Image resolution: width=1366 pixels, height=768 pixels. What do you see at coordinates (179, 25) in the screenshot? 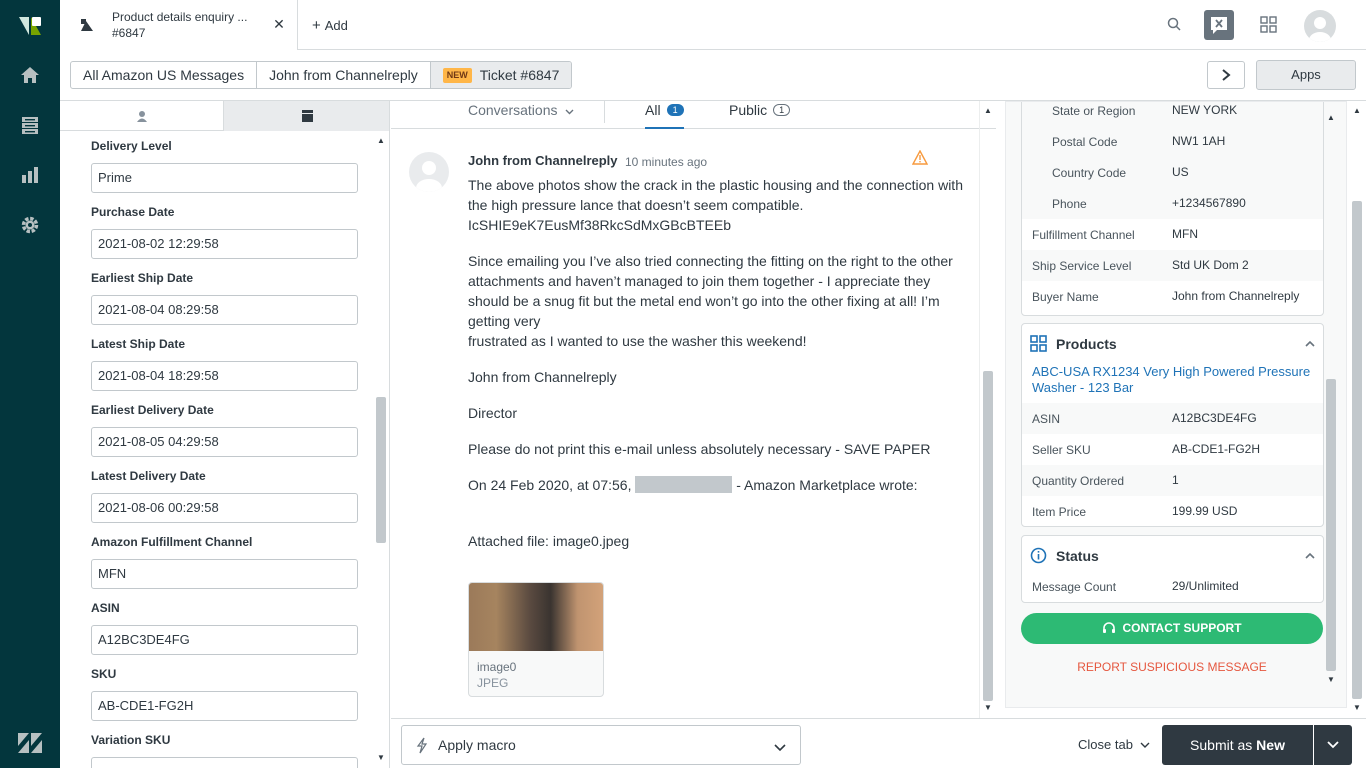
I see `tab-ticket-6847: Product details enquiry ... #6847 ✕` at bounding box center [179, 25].